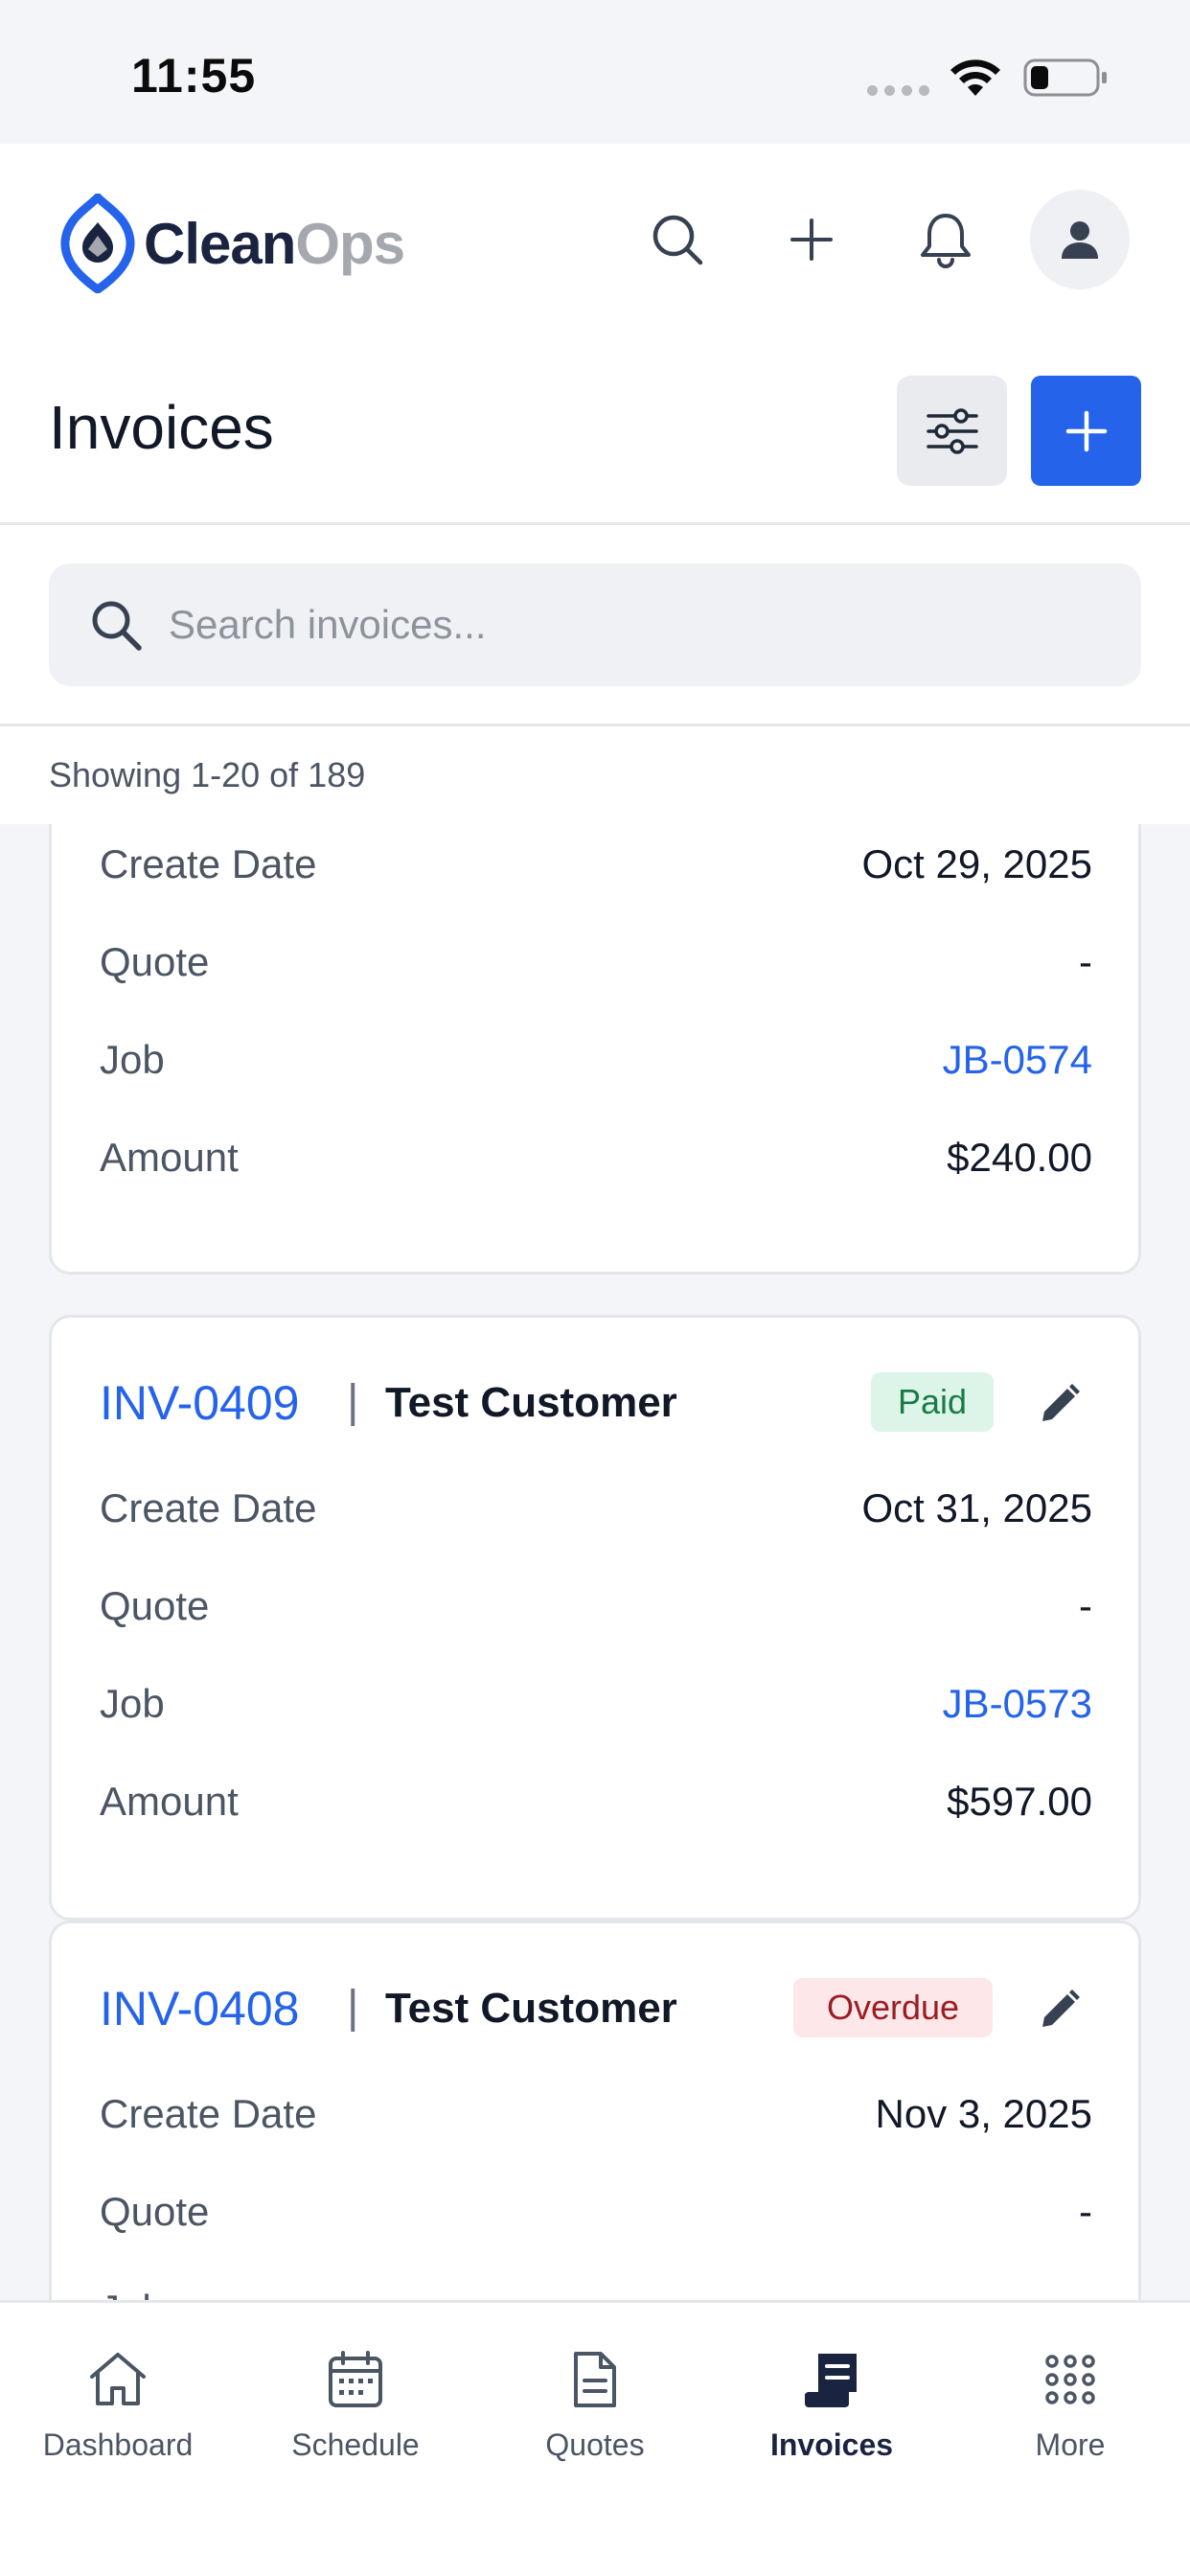 The height and width of the screenshot is (2576, 1190). What do you see at coordinates (1070, 2413) in the screenshot?
I see `nav-item-more: More` at bounding box center [1070, 2413].